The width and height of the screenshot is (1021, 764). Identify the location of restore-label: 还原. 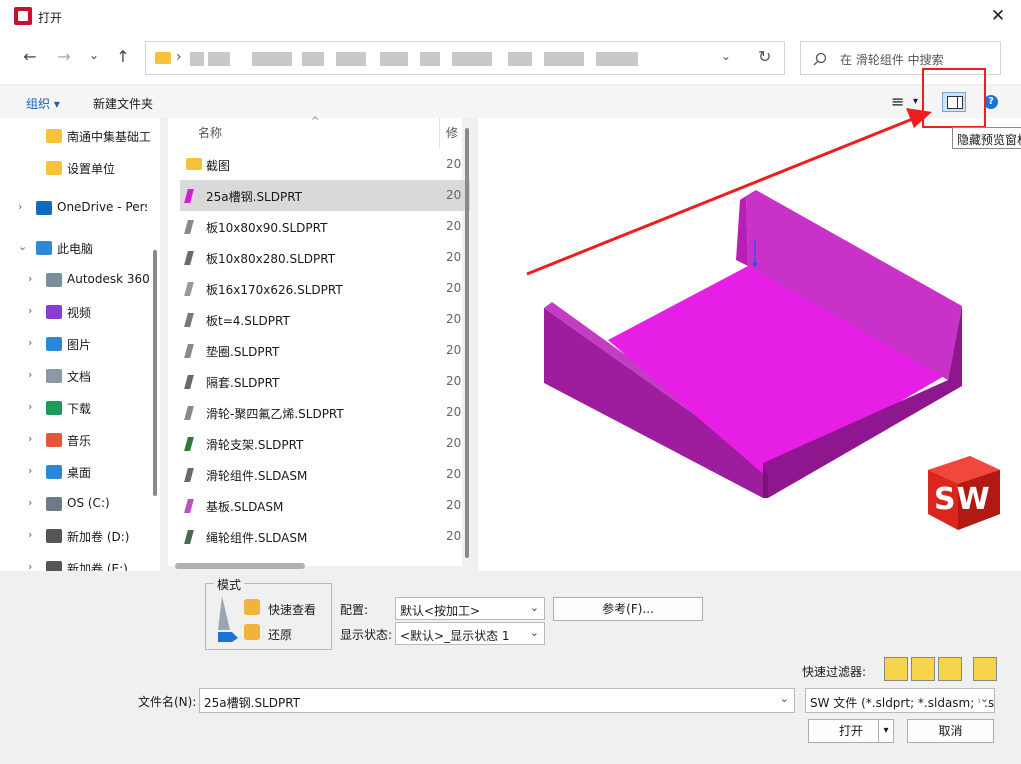
(280, 634).